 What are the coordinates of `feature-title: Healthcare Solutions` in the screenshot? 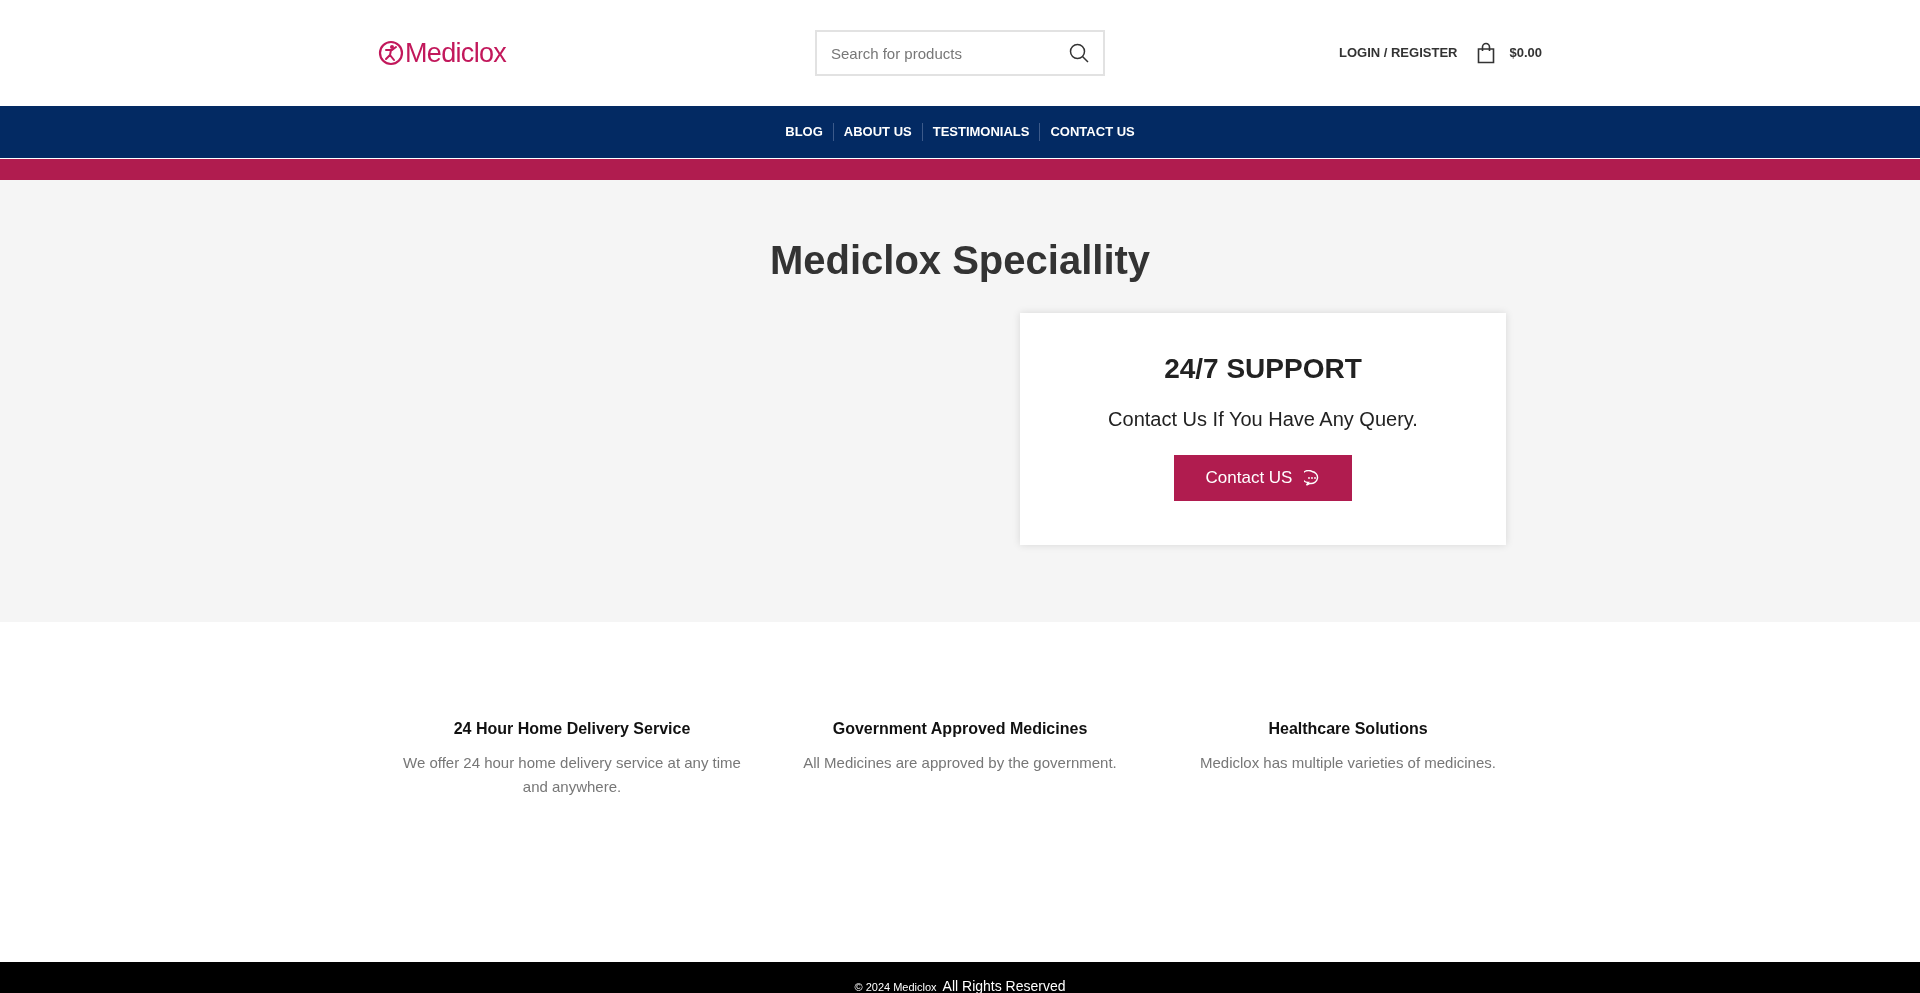 It's located at (1348, 729).